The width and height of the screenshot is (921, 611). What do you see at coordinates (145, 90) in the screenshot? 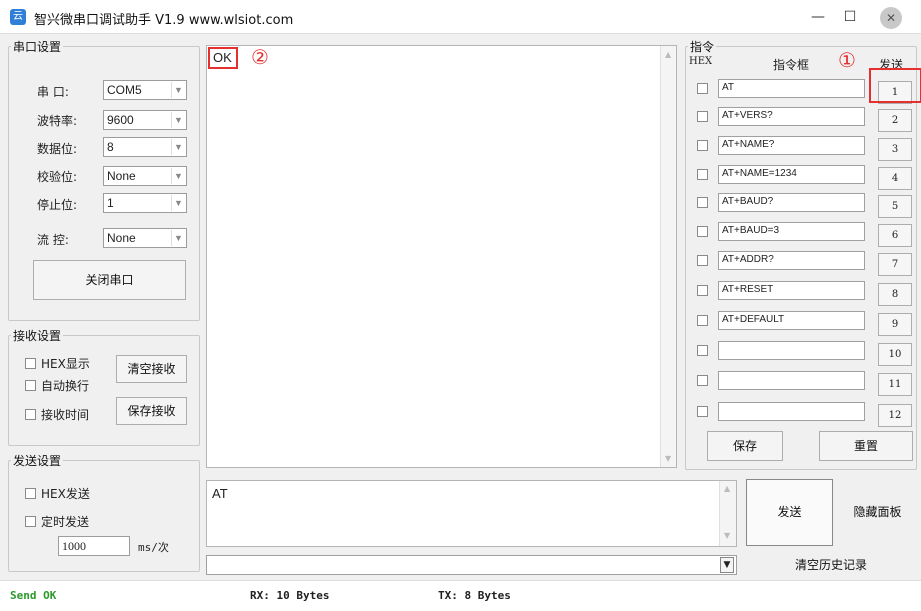
I see `port-select: COM5 ▼` at bounding box center [145, 90].